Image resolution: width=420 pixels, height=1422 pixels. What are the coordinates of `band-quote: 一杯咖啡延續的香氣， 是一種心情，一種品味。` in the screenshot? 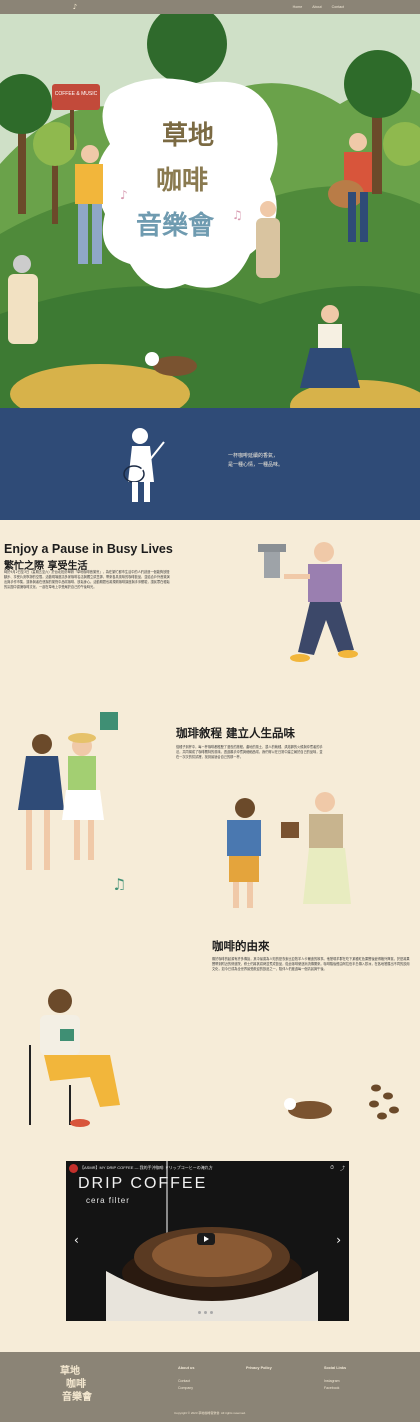 It's located at (255, 461).